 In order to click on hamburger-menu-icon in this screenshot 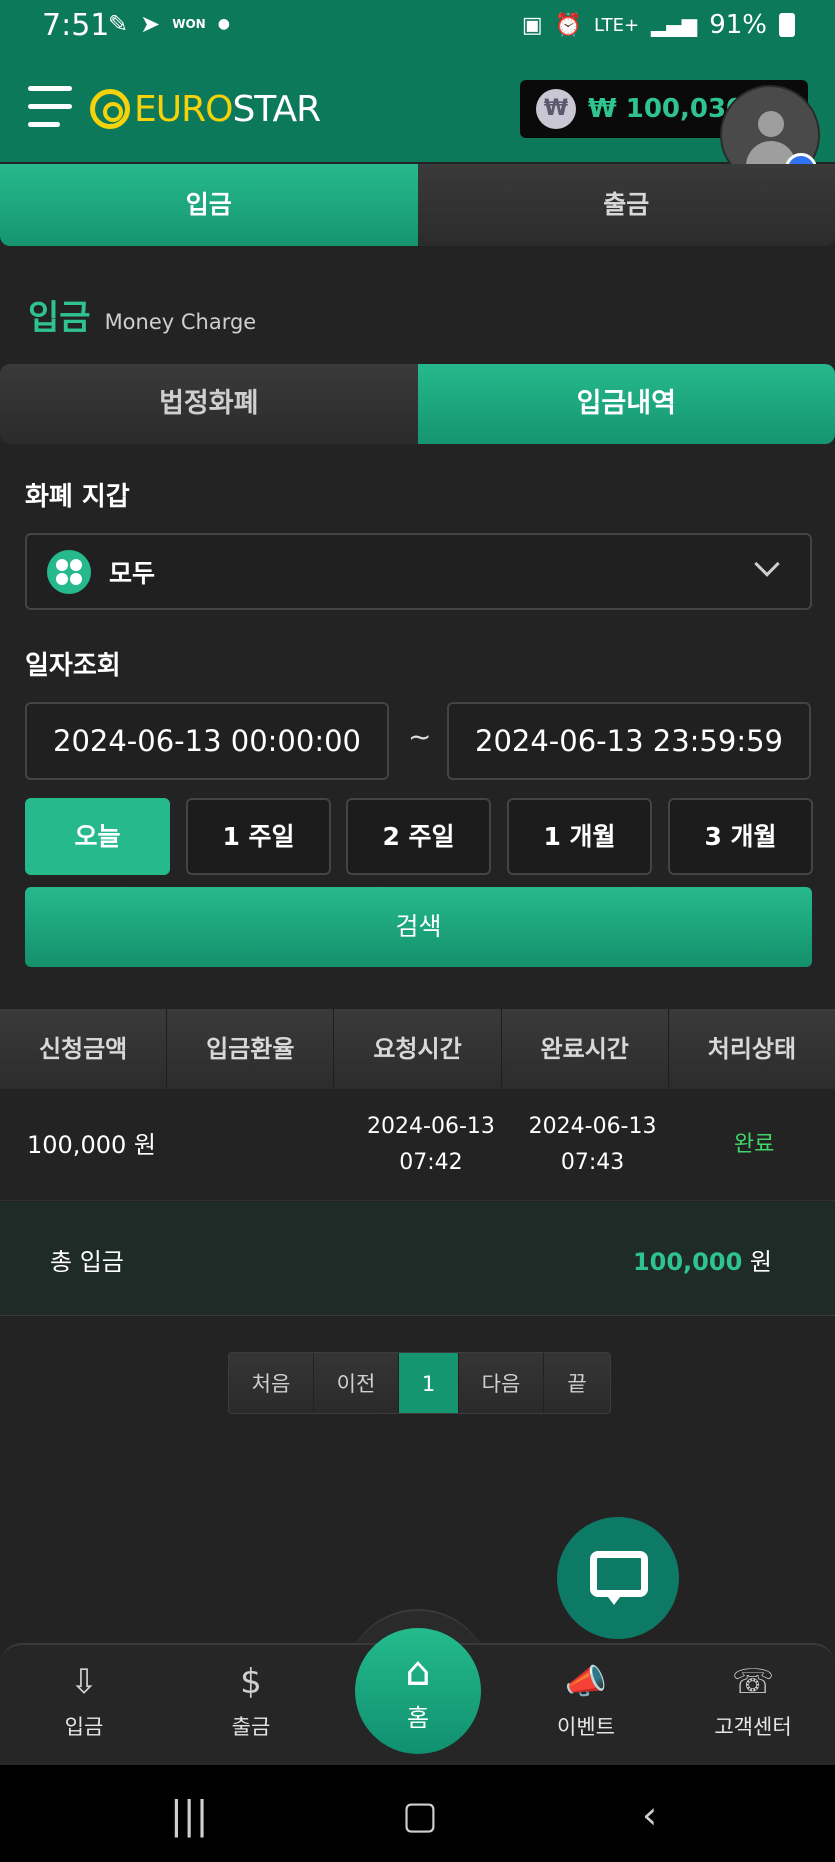, I will do `click(51, 107)`.